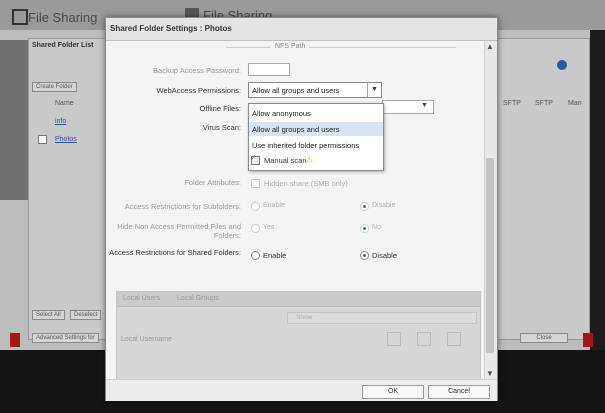 Image resolution: width=605 pixels, height=413 pixels. I want to click on permission-readonly-icon, so click(424, 339).